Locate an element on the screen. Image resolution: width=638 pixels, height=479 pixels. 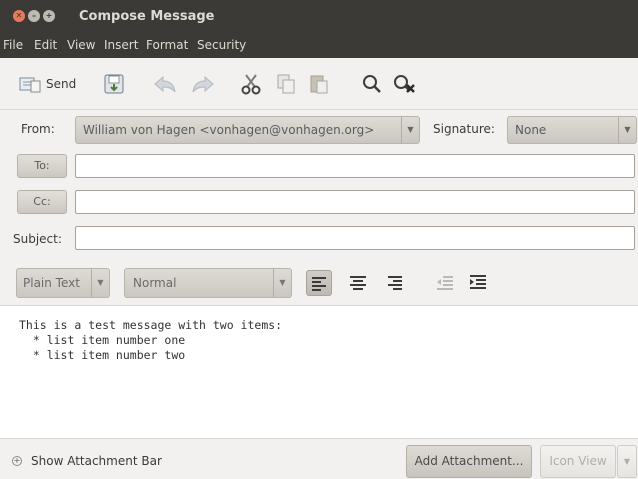
reply-icon is located at coordinates (165, 84).